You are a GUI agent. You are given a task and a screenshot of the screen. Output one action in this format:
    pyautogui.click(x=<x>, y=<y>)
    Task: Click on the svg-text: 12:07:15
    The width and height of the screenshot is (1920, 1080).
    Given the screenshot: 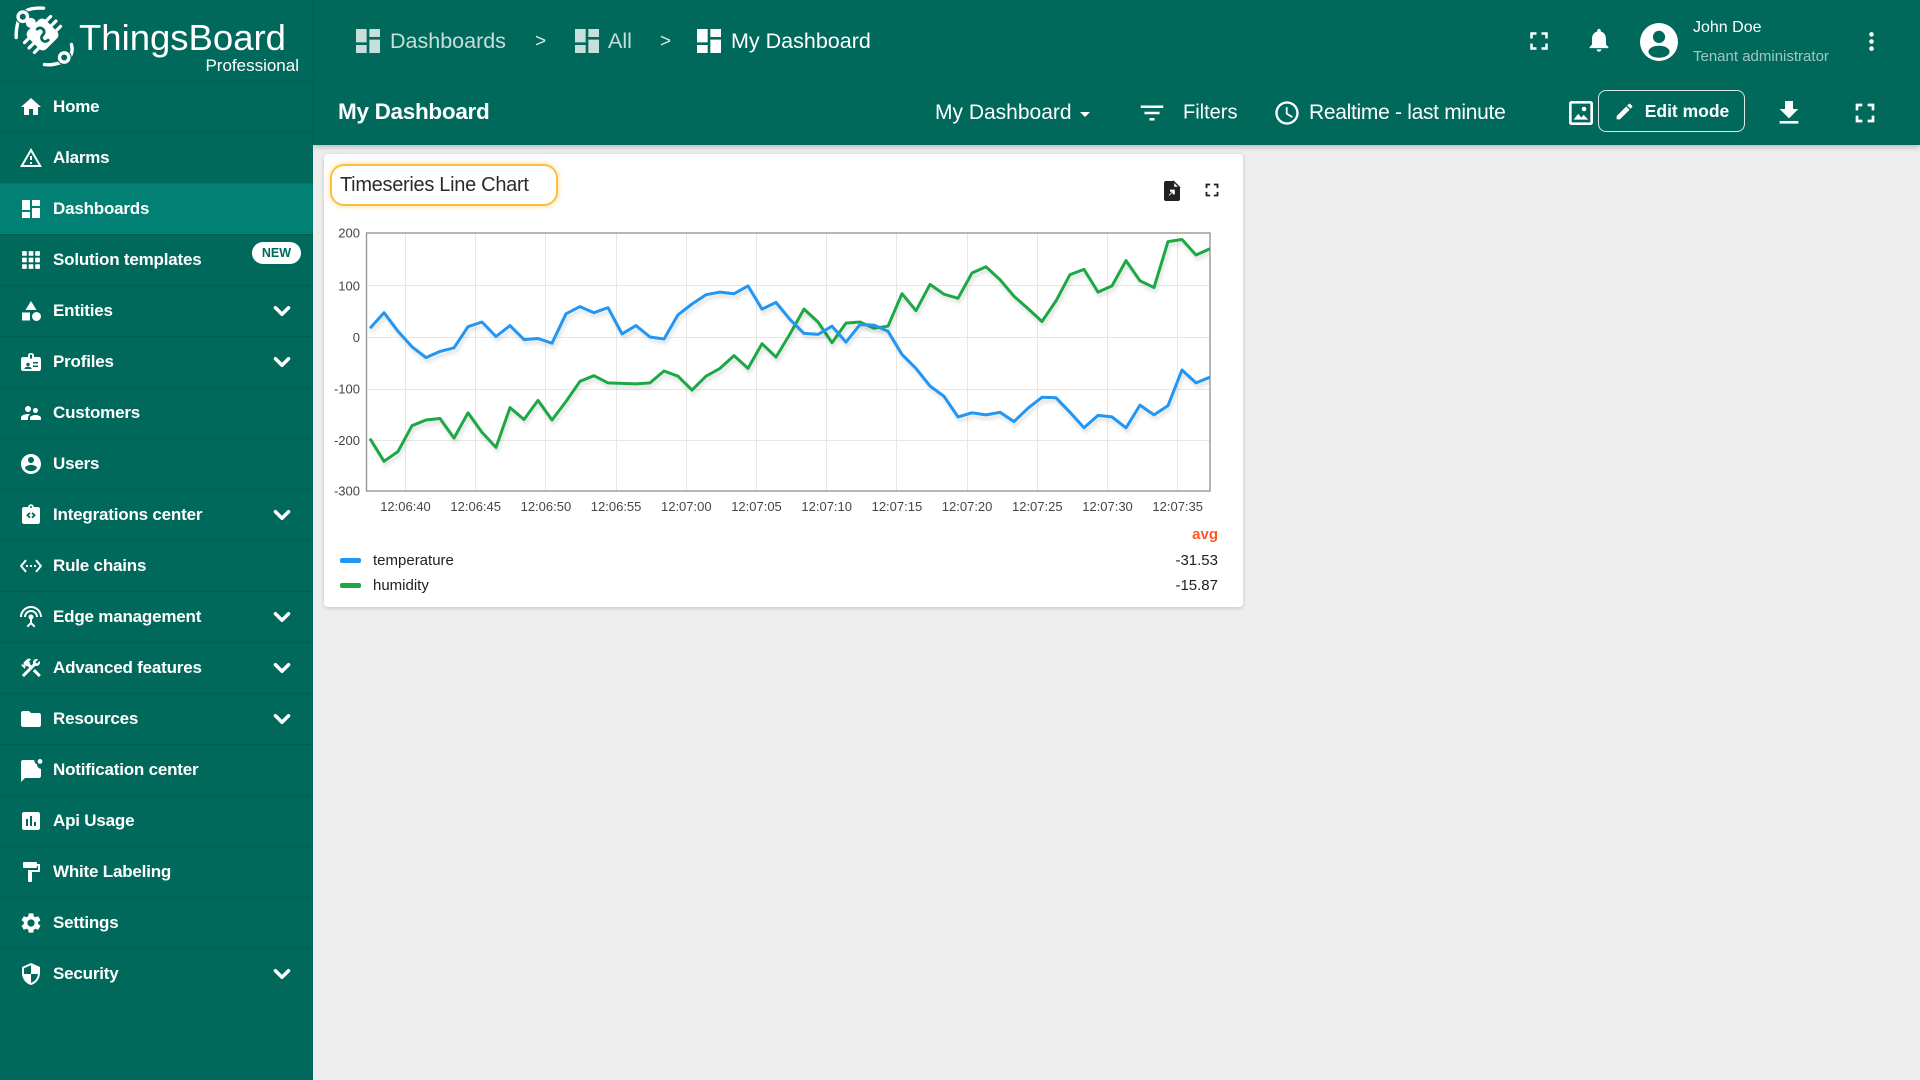 What is the action you would take?
    pyautogui.click(x=897, y=506)
    